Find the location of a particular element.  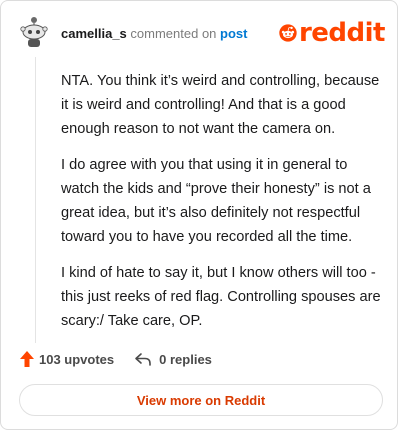

upvote-count: 103 upvotes is located at coordinates (77, 359).